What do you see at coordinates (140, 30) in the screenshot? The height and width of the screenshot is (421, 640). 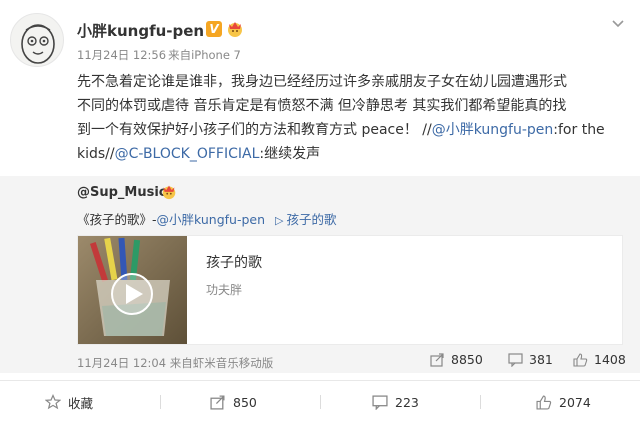 I see `username: 小胖kungfu-pen` at bounding box center [140, 30].